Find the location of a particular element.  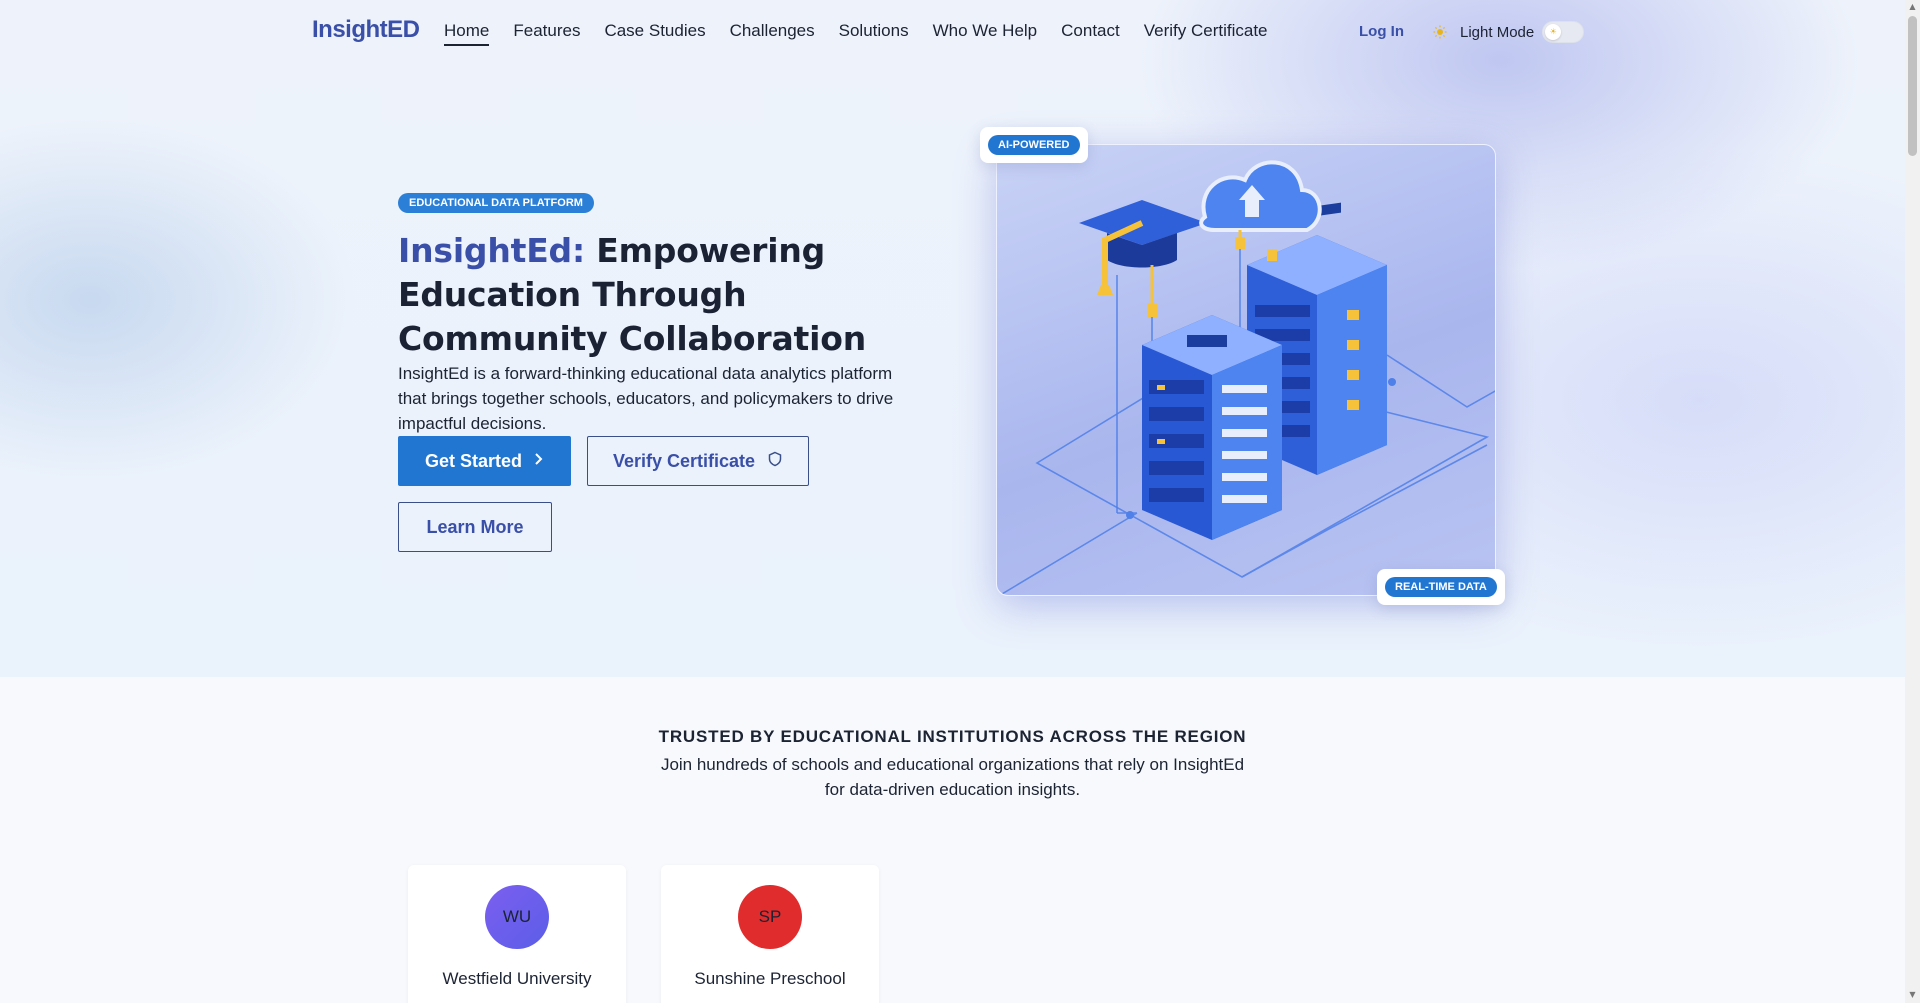

theme-toggle-group: Light Mode ☀ is located at coordinates (1509, 32).